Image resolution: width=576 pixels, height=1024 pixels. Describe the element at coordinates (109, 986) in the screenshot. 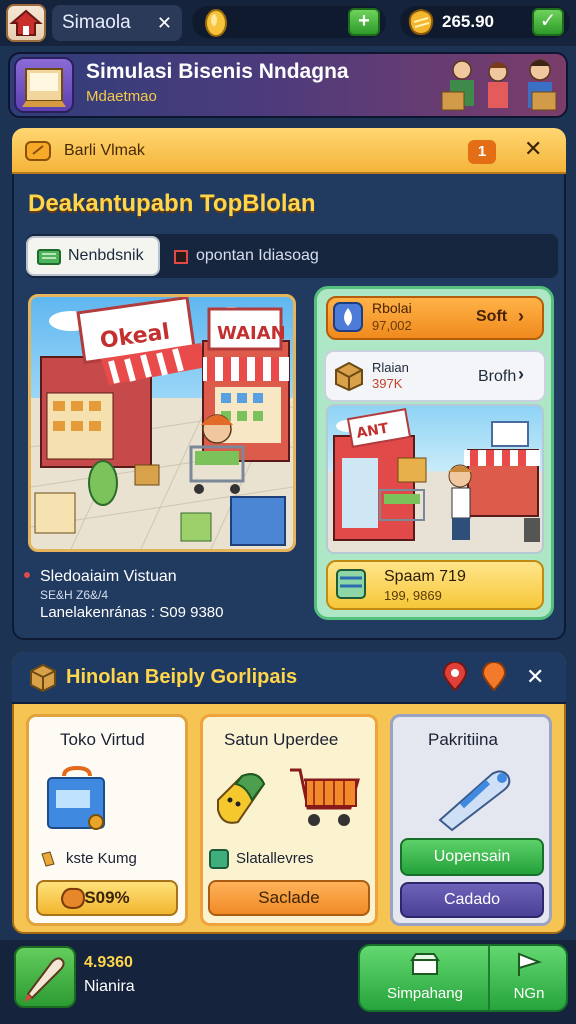

I see `player-name: Nianira` at that location.